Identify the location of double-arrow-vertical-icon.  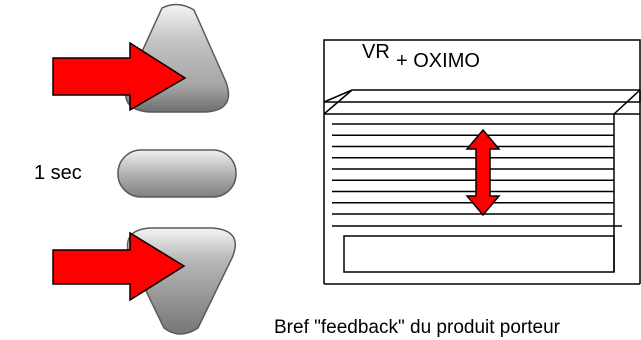
(483, 172).